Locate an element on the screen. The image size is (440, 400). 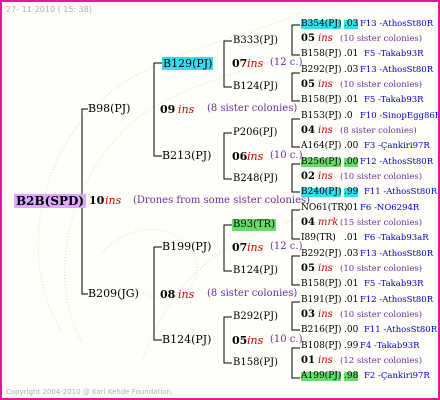
g2-queen: B199(PJ) is located at coordinates (186, 246).